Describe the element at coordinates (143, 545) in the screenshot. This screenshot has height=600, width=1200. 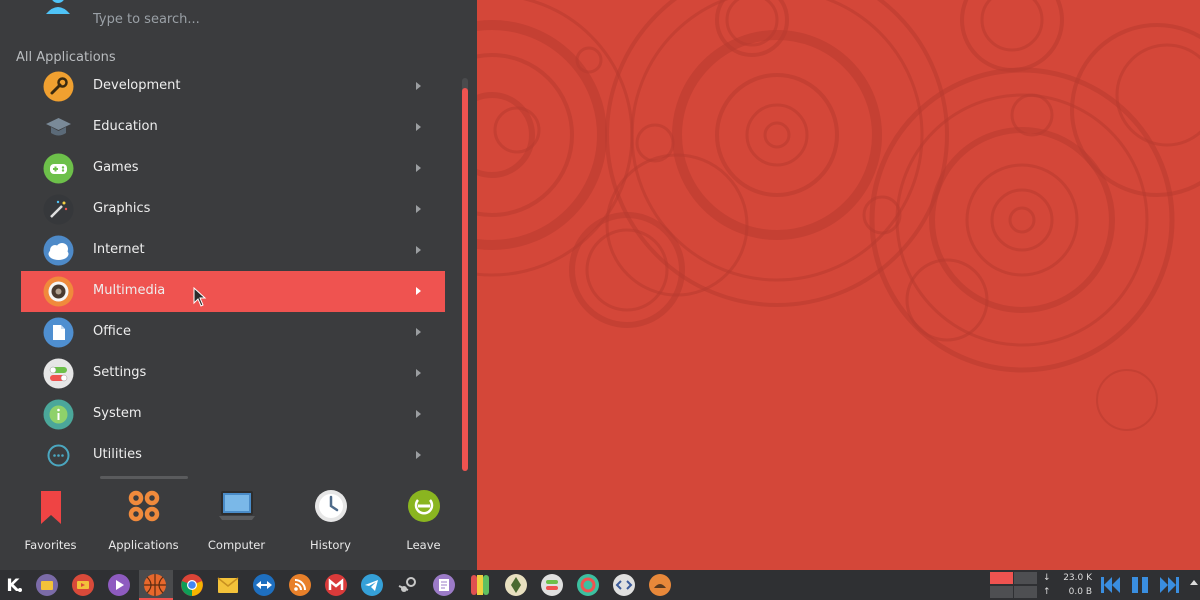
I see `nav-label: Applications` at that location.